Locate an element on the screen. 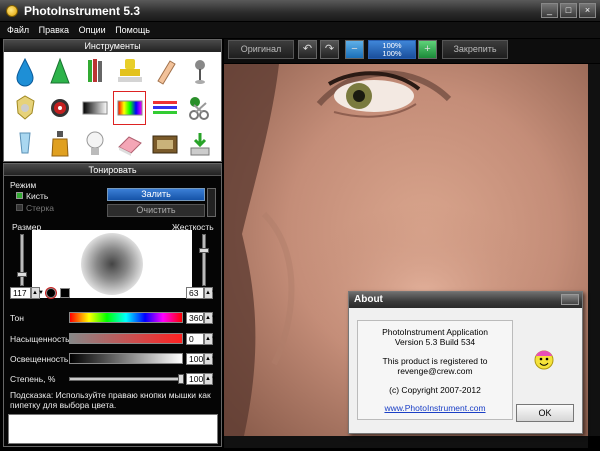  lightness-value: 100 is located at coordinates (195, 359).